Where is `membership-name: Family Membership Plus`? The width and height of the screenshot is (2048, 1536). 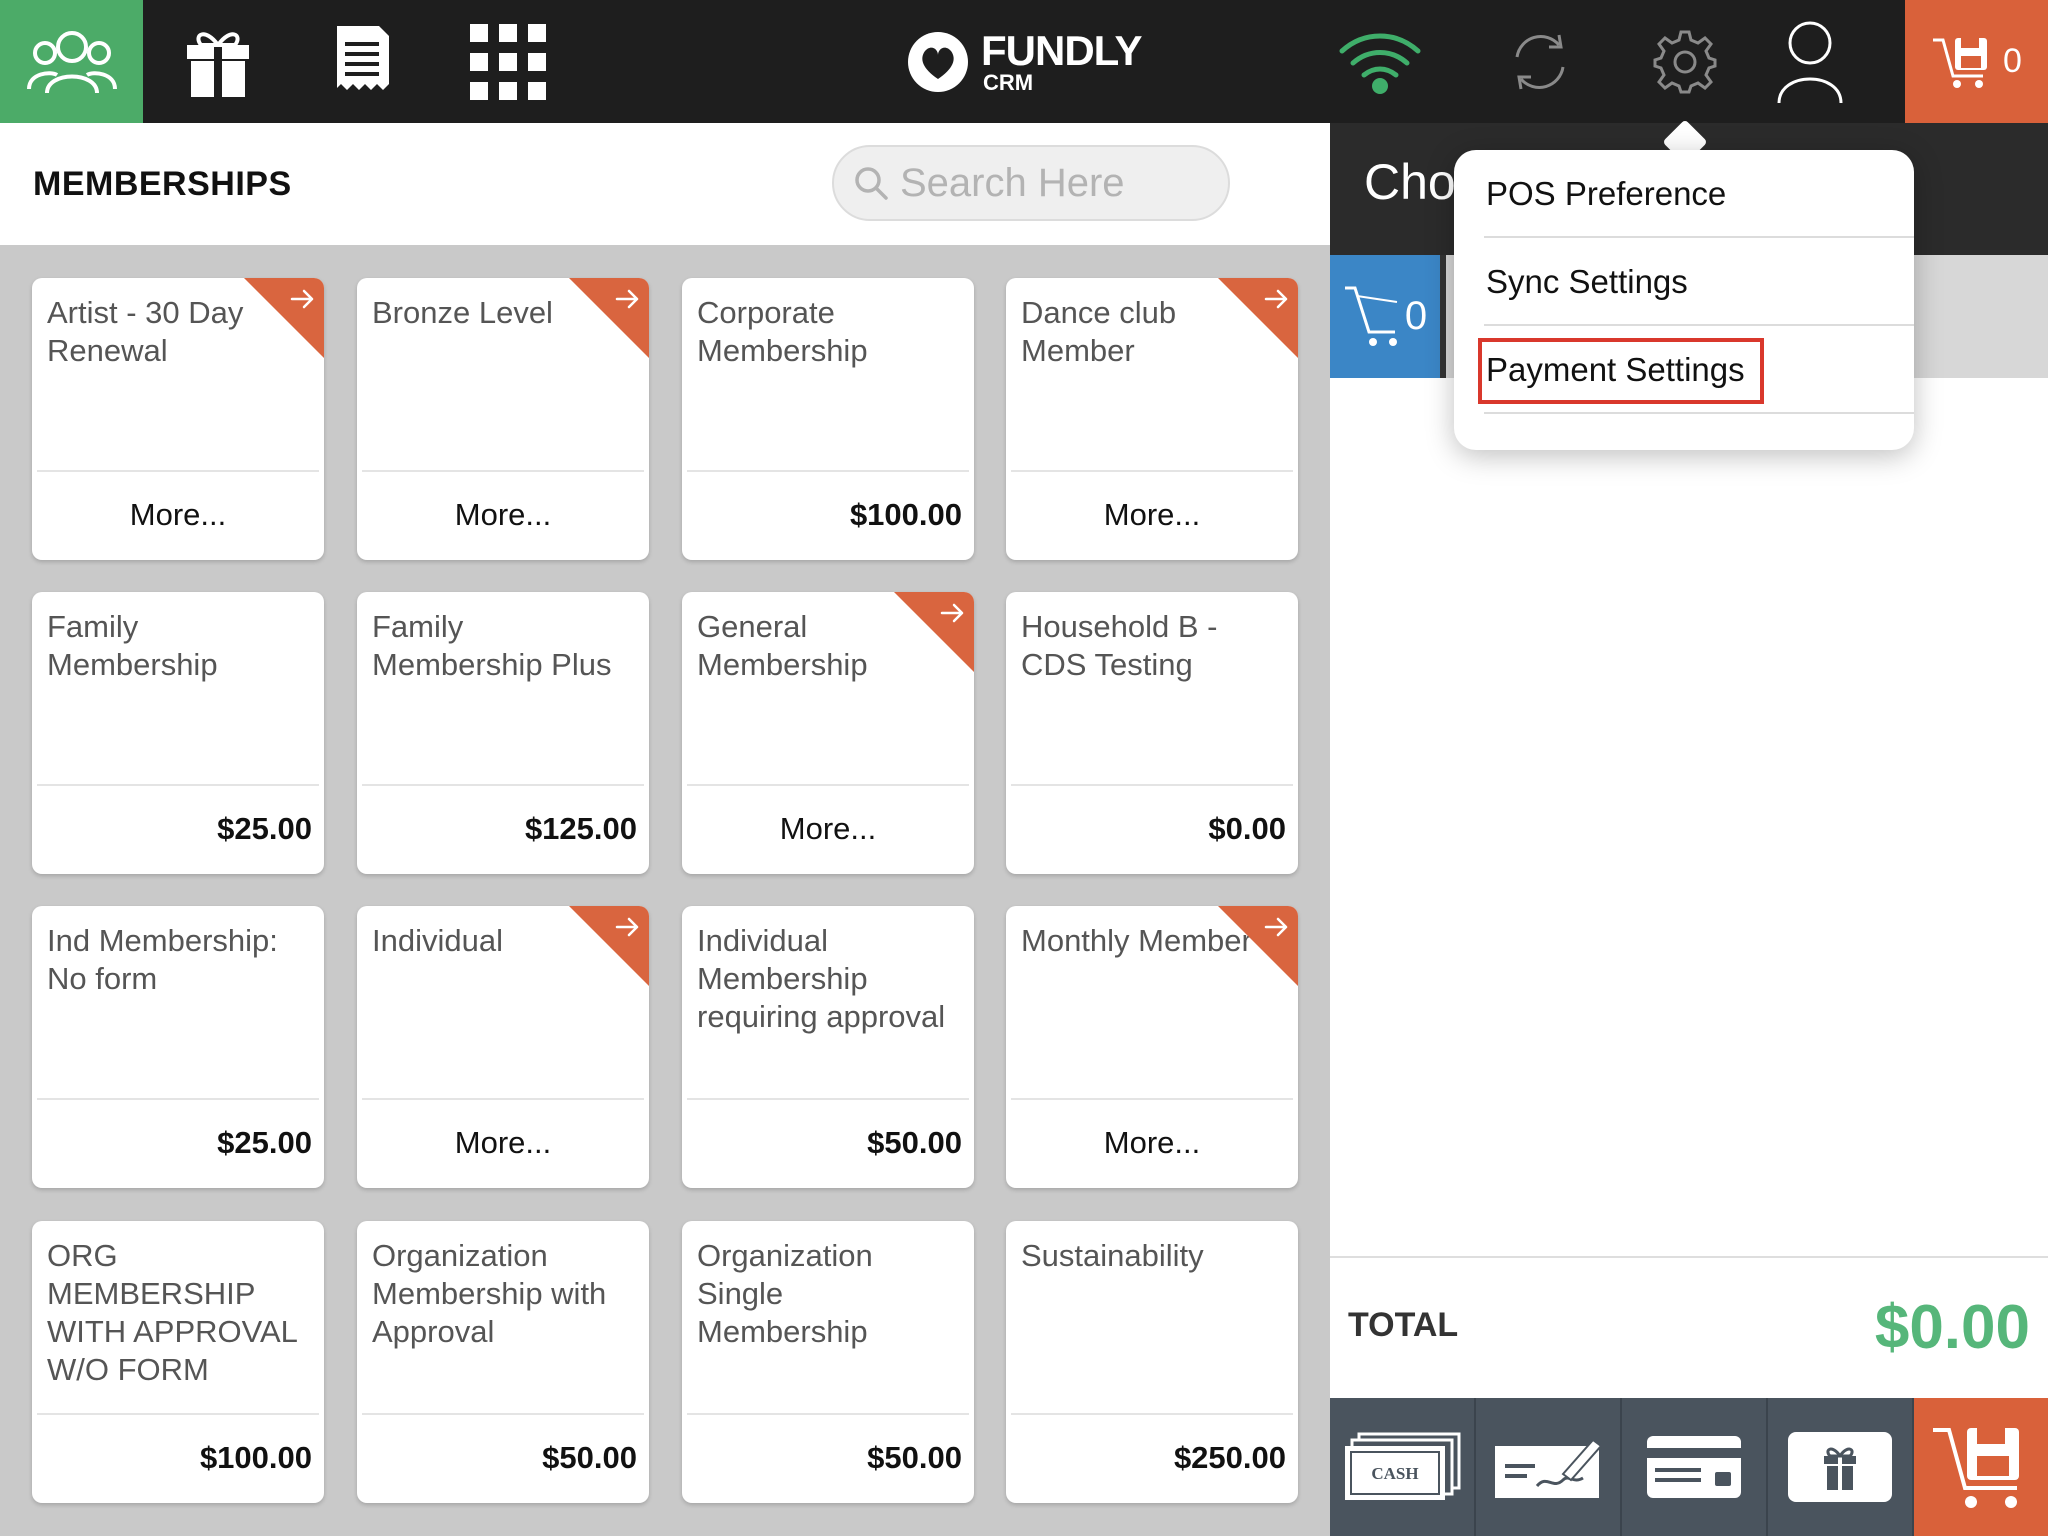 membership-name: Family Membership Plus is located at coordinates (492, 645).